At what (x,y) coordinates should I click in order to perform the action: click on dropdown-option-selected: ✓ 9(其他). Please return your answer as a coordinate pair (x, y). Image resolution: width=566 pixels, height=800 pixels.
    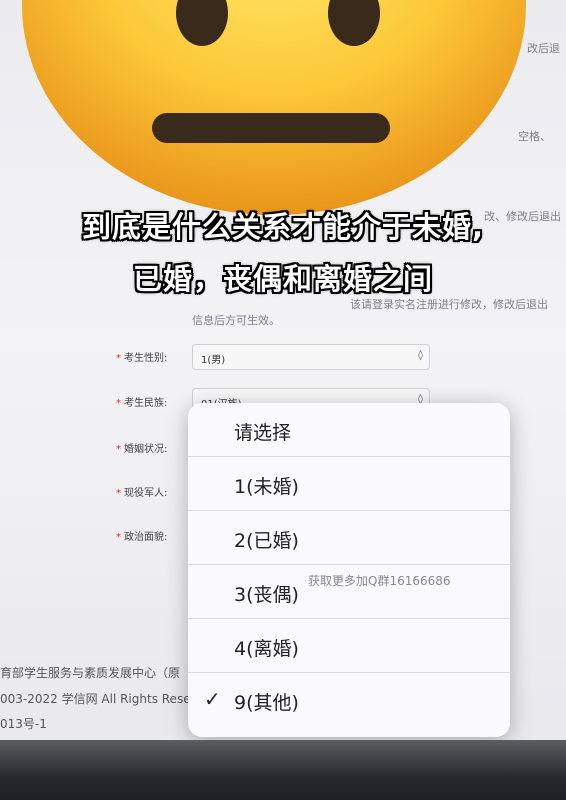
    Looking at the image, I should click on (349, 700).